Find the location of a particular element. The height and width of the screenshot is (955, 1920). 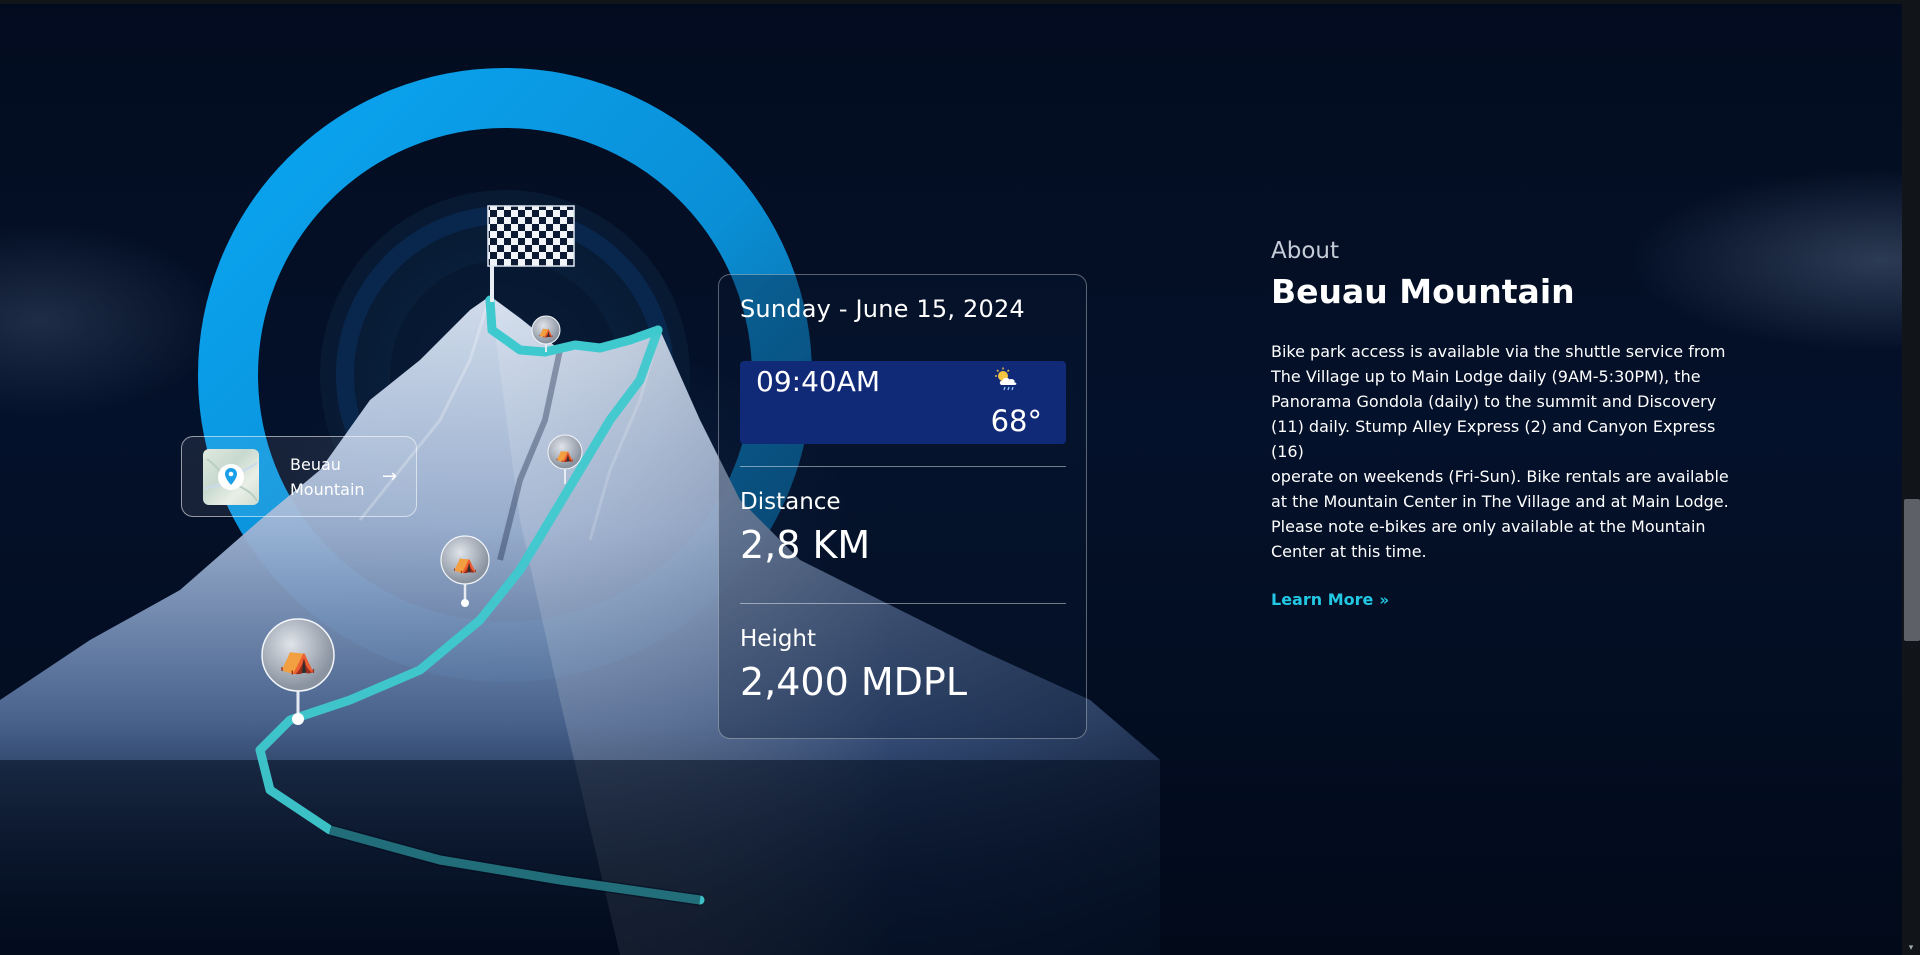

temperature-text: 68° is located at coordinates (1016, 421).